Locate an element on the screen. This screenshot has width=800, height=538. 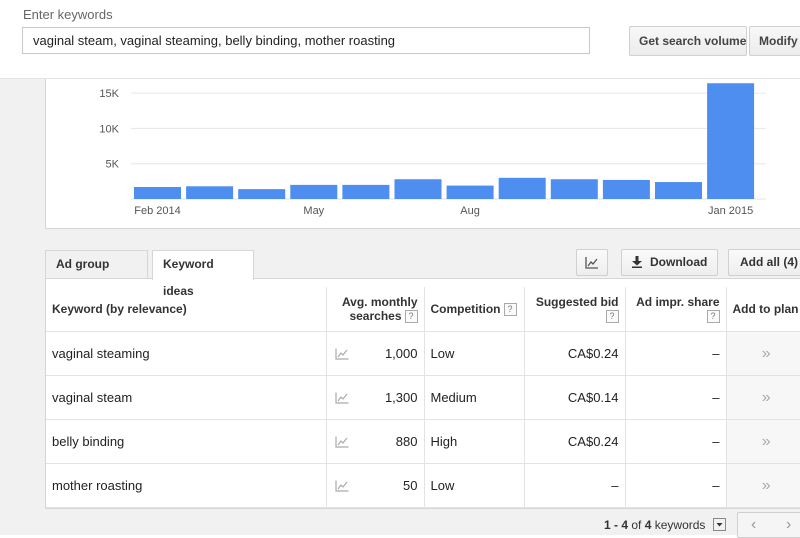
next-page-button: › is located at coordinates (788, 525).